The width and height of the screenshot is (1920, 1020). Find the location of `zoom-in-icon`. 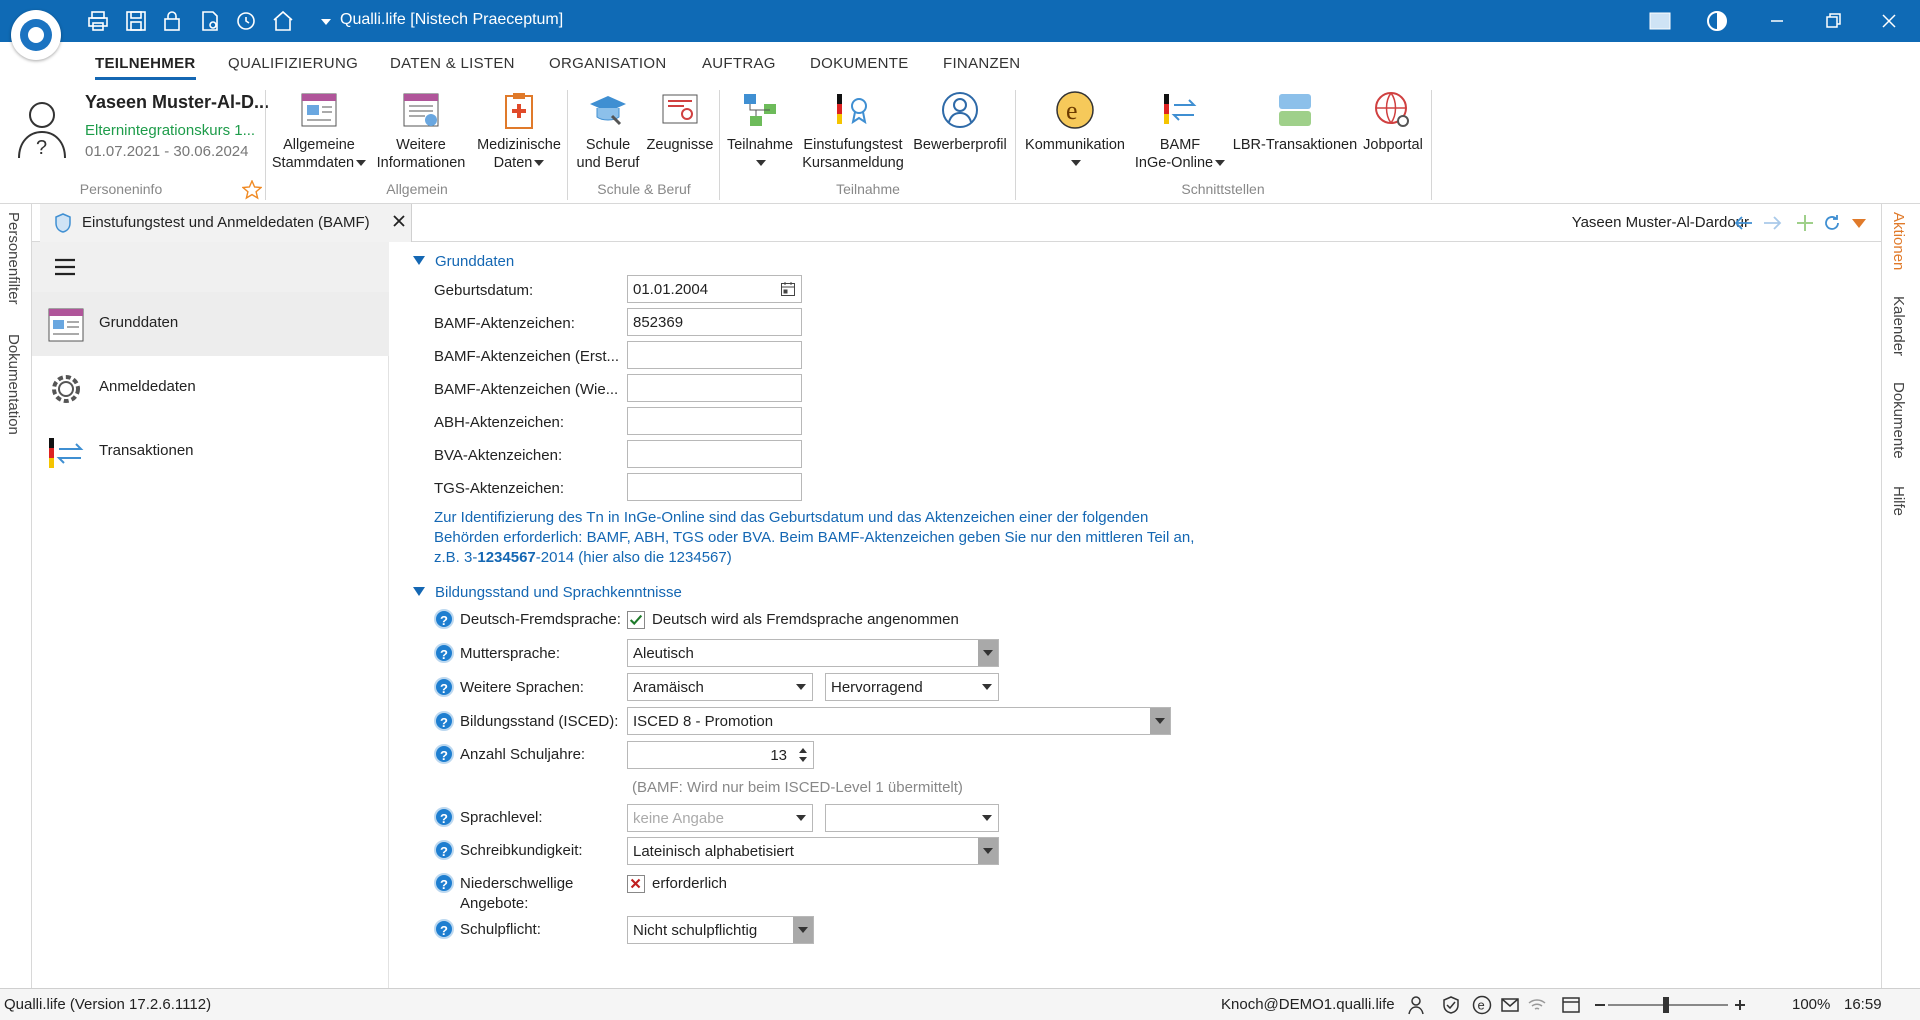

zoom-in-icon is located at coordinates (1740, 1005).